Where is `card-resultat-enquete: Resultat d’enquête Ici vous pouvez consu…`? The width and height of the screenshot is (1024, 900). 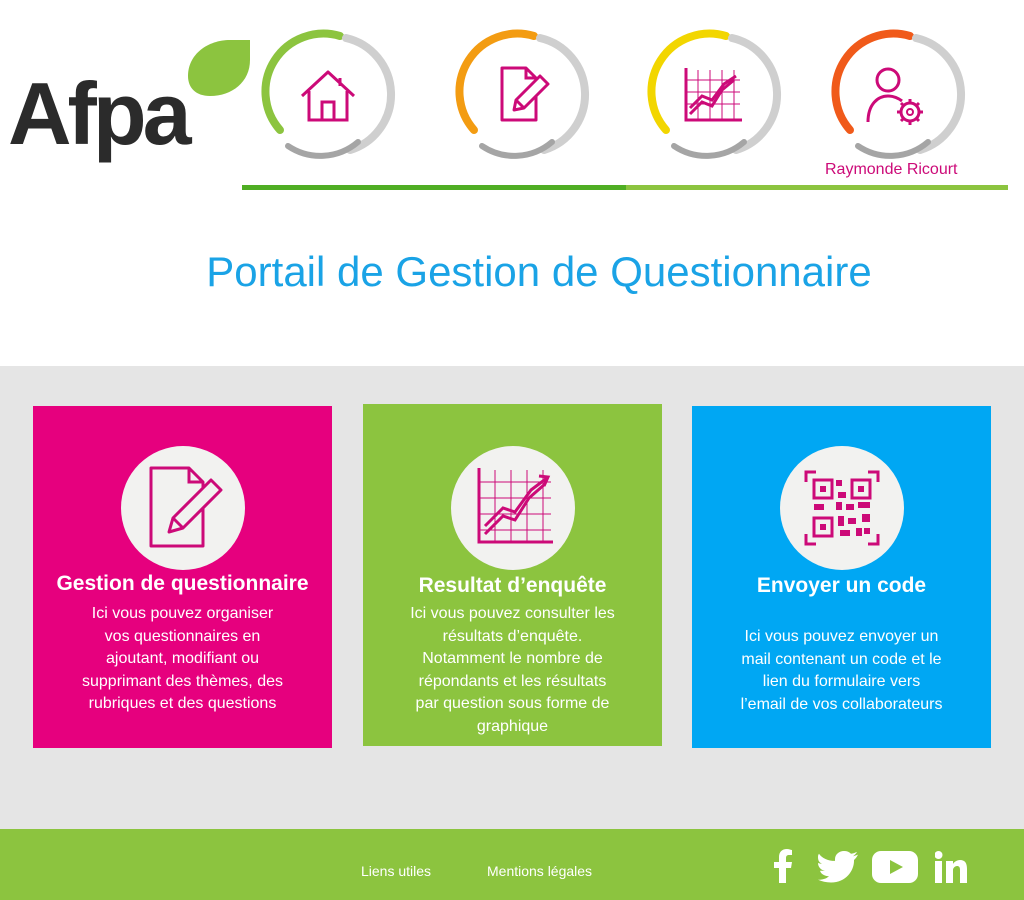
card-resultat-enquete: Resultat d’enquête Ici vous pouvez consu… is located at coordinates (512, 575).